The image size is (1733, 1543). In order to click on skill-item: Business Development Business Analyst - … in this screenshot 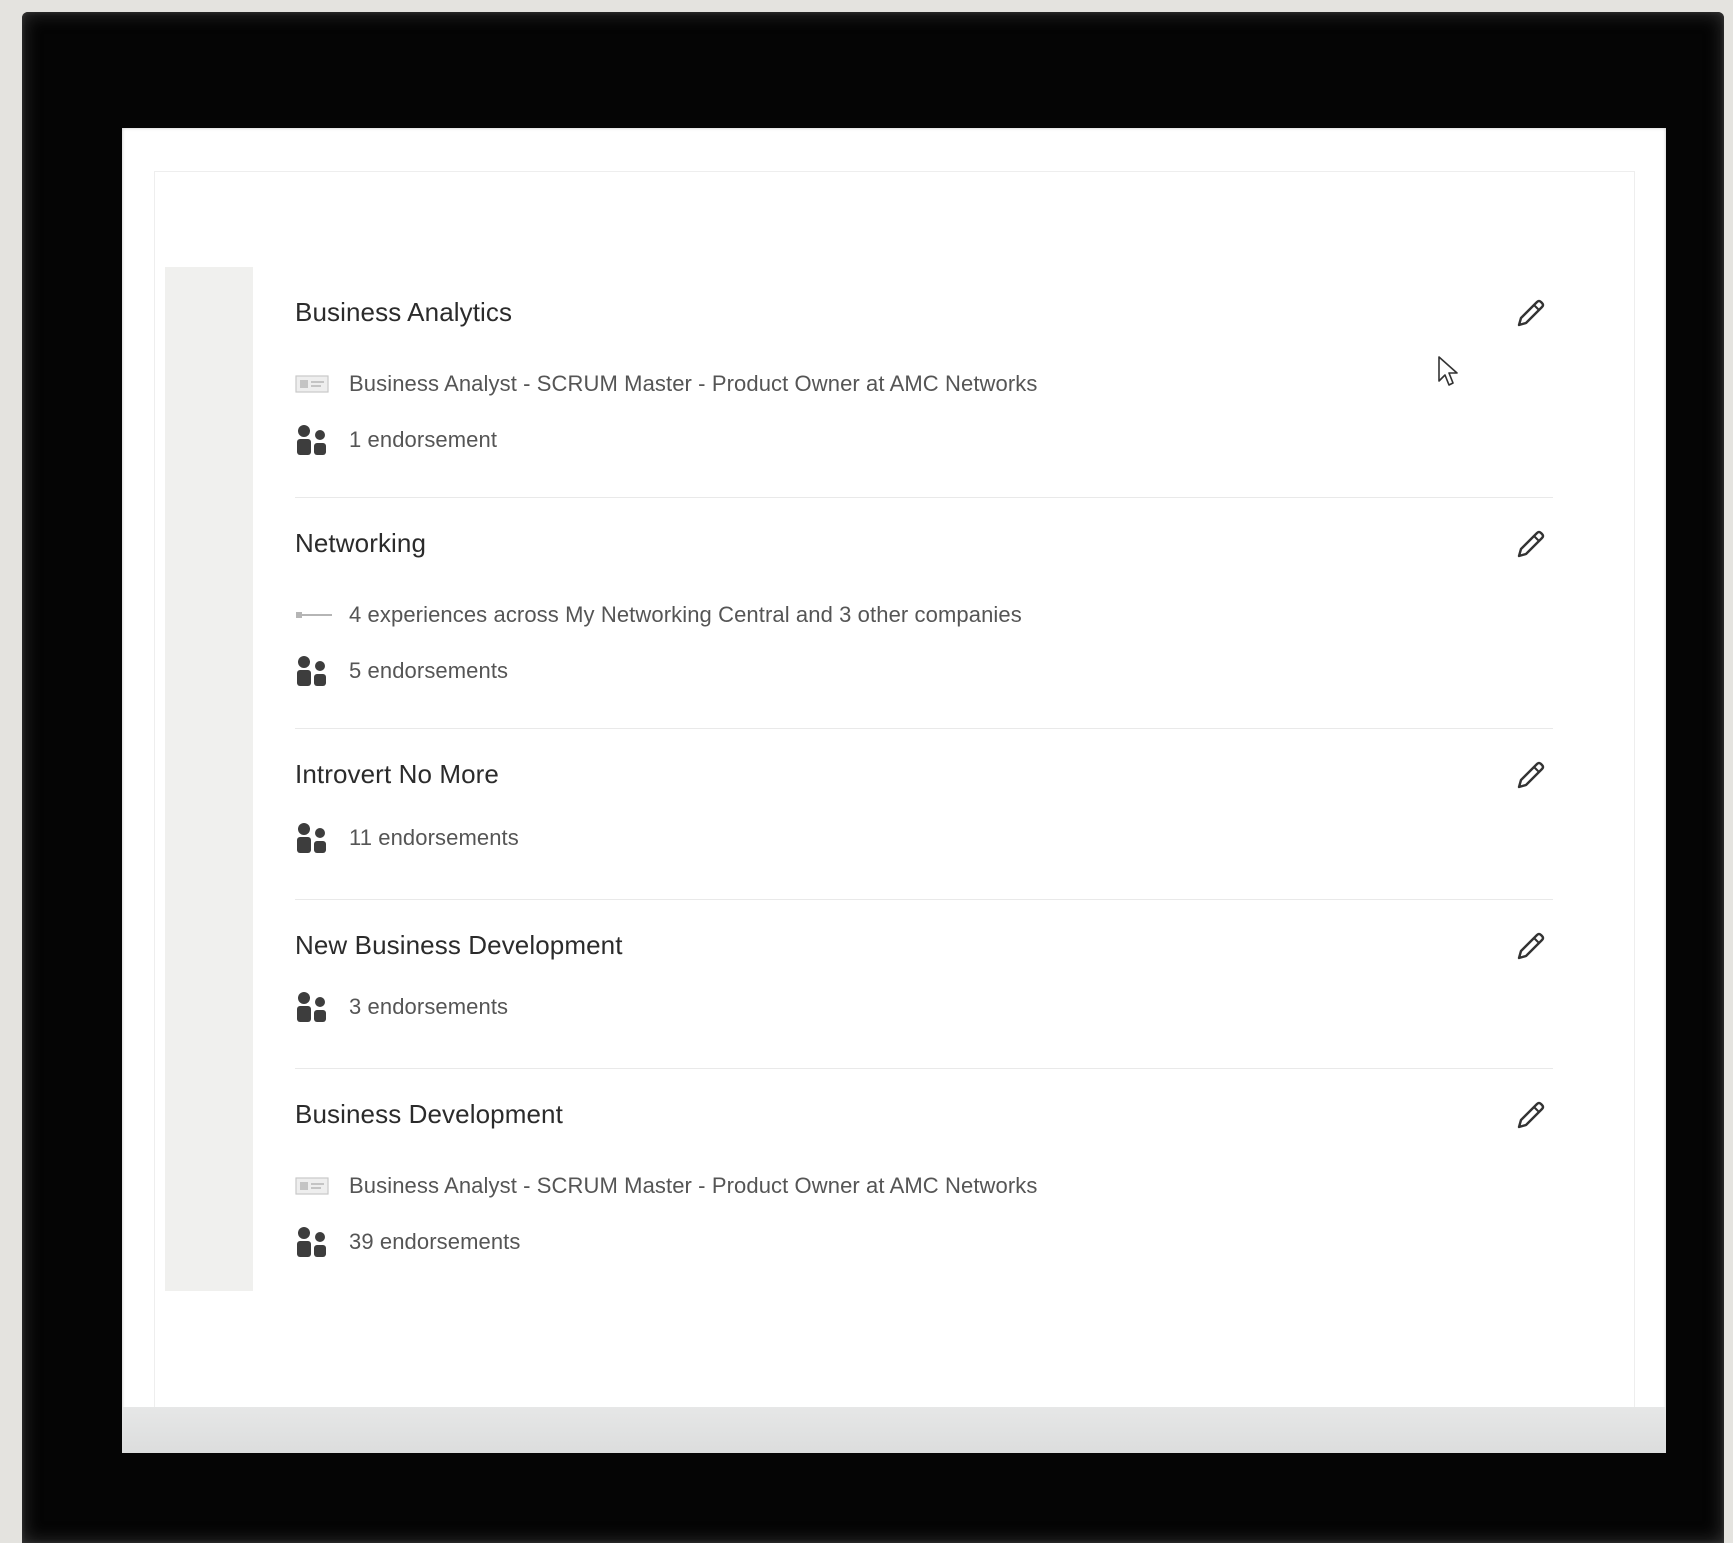, I will do `click(924, 1194)`.